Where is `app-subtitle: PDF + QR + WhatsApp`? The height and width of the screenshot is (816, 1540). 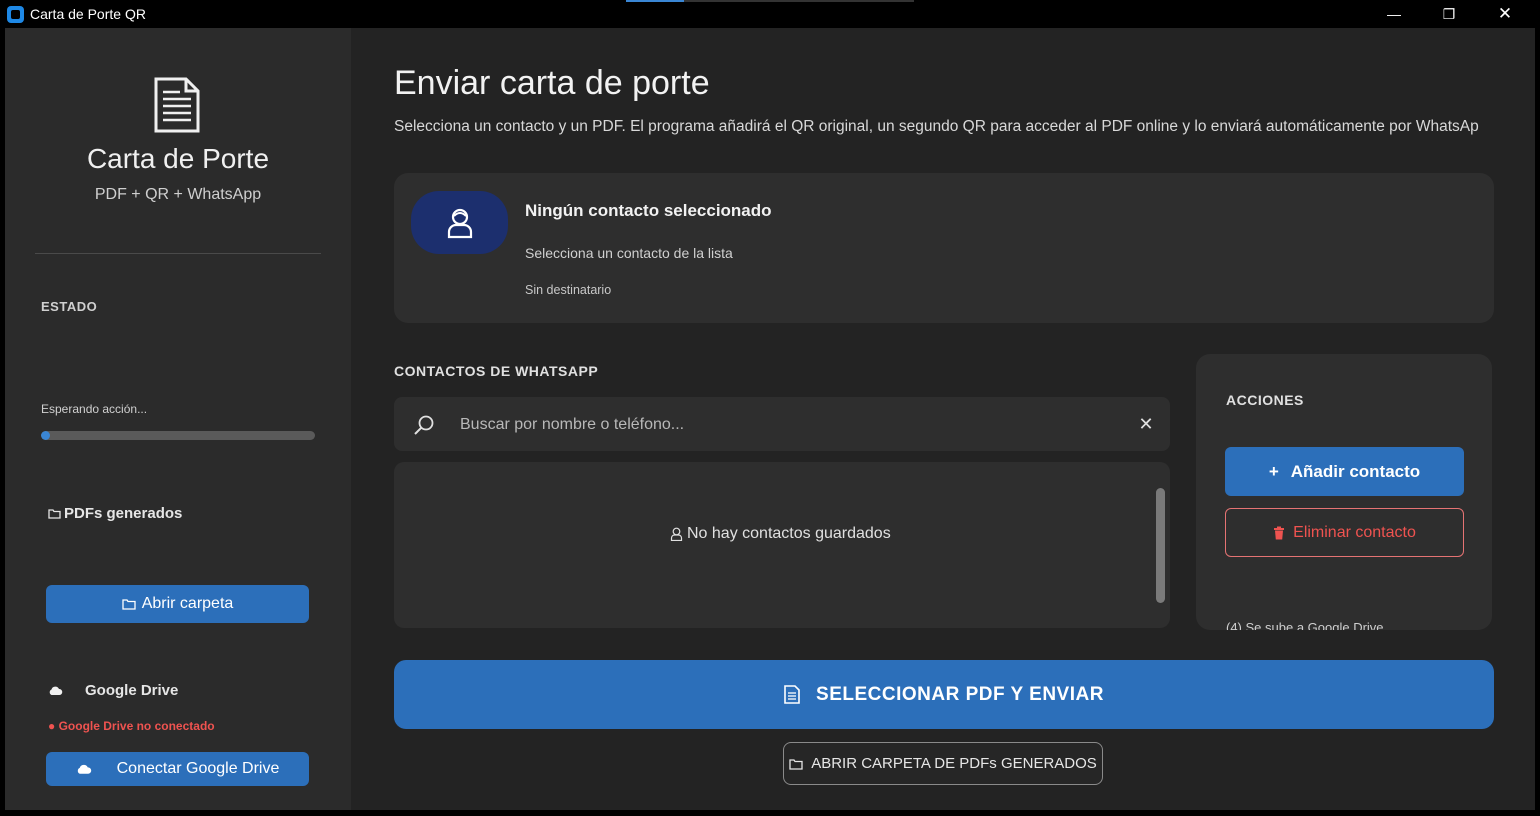
app-subtitle: PDF + QR + WhatsApp is located at coordinates (178, 194).